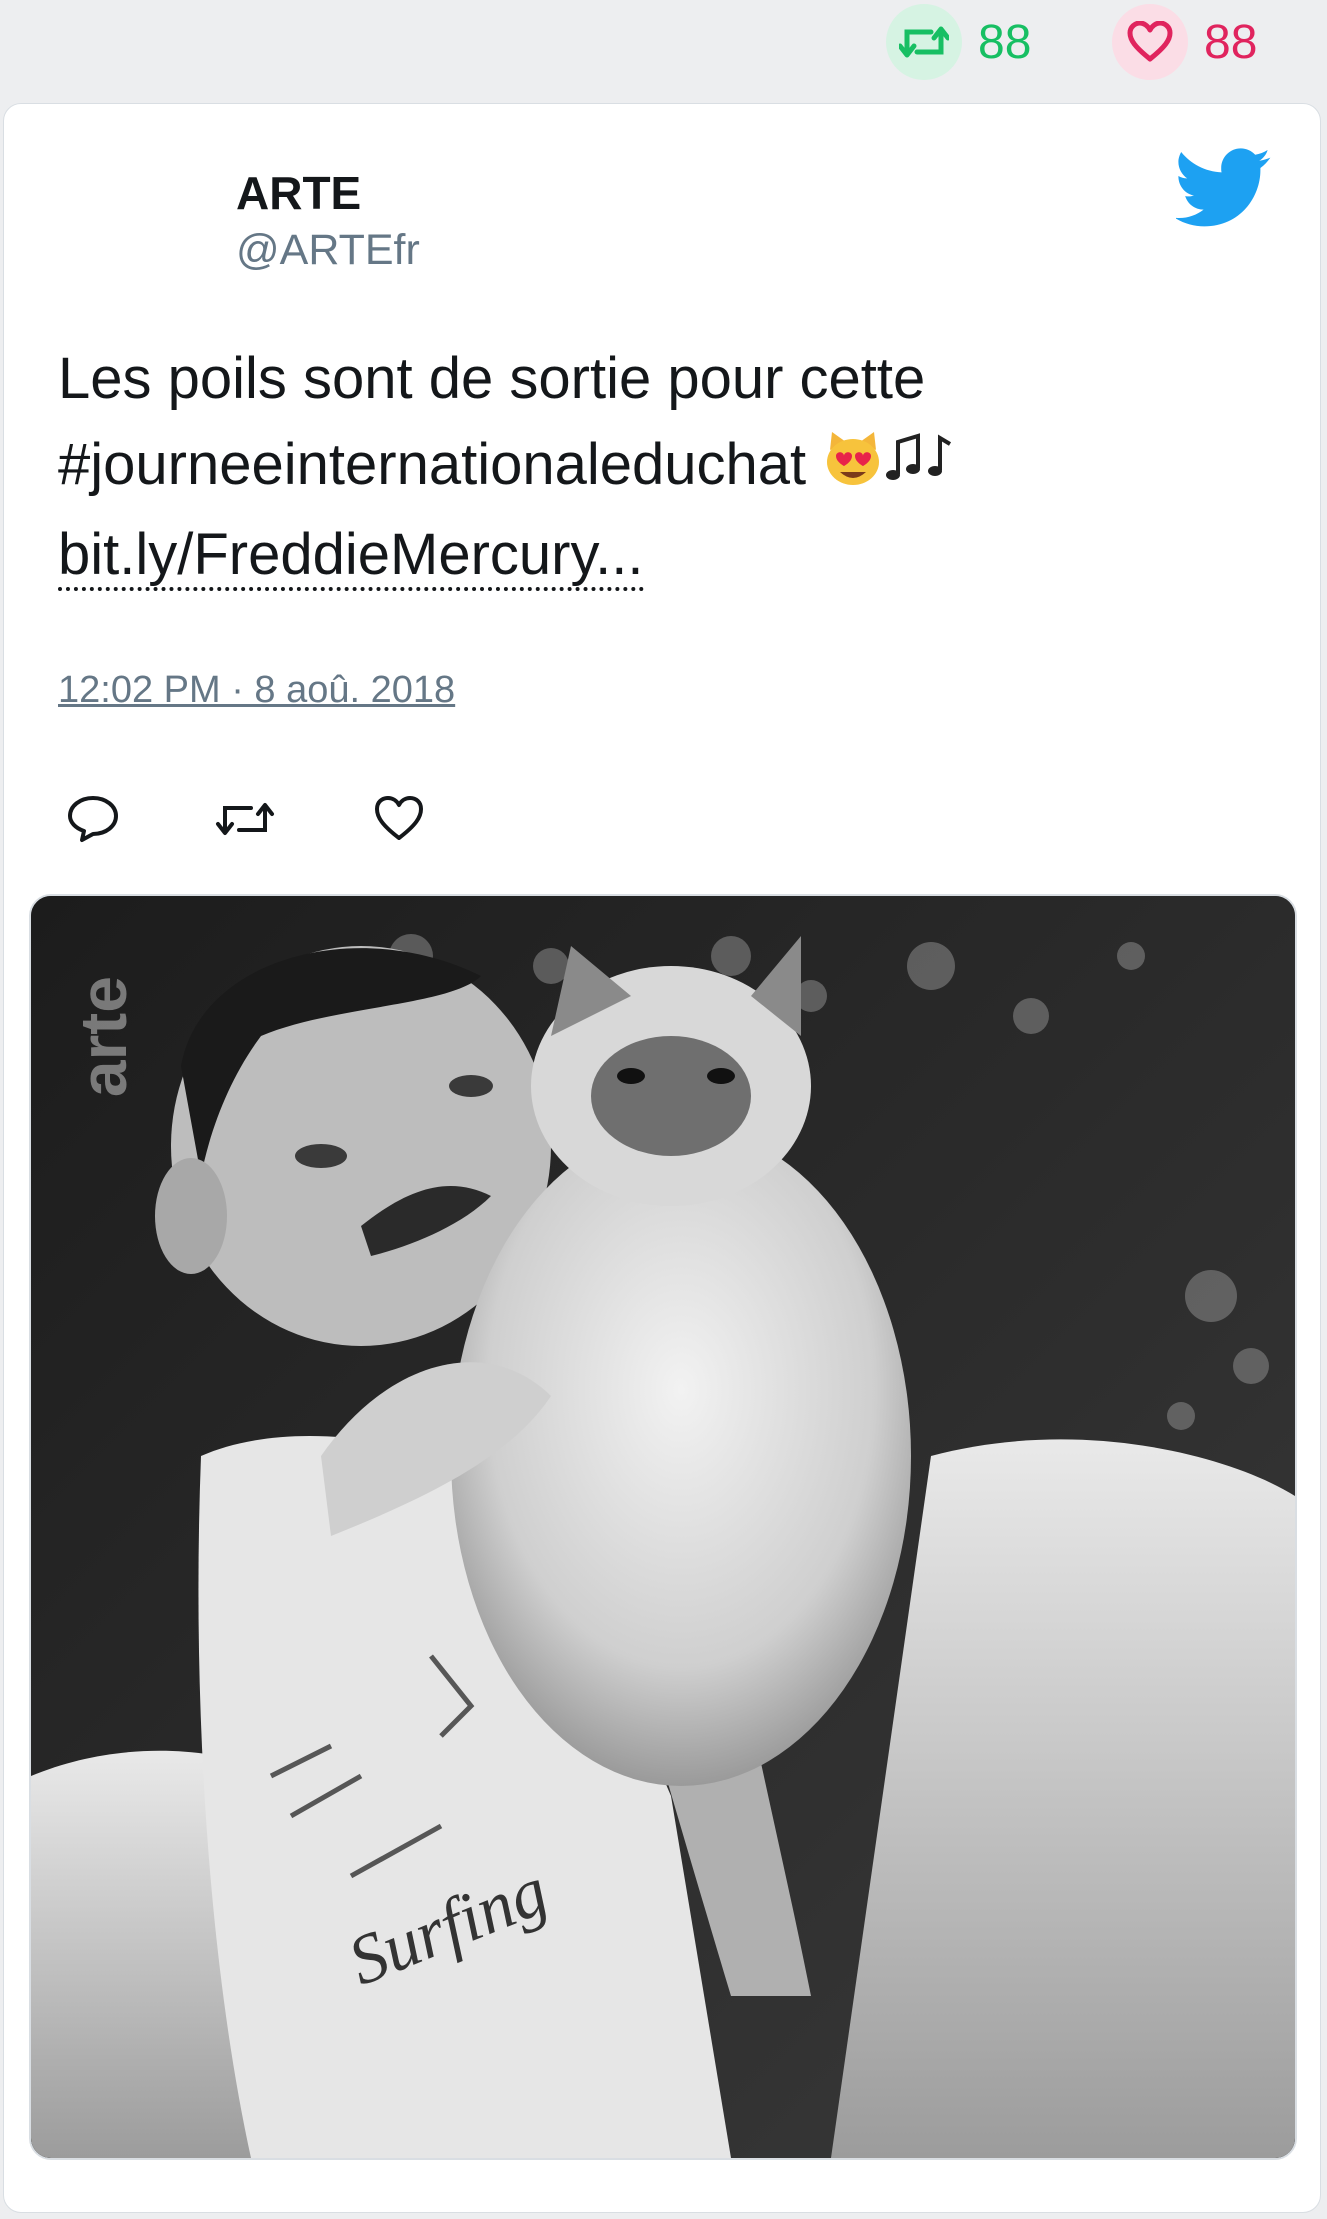 This screenshot has height=2219, width=1327. I want to click on hashtag-link: #journeeinternationaleduchat, so click(432, 464).